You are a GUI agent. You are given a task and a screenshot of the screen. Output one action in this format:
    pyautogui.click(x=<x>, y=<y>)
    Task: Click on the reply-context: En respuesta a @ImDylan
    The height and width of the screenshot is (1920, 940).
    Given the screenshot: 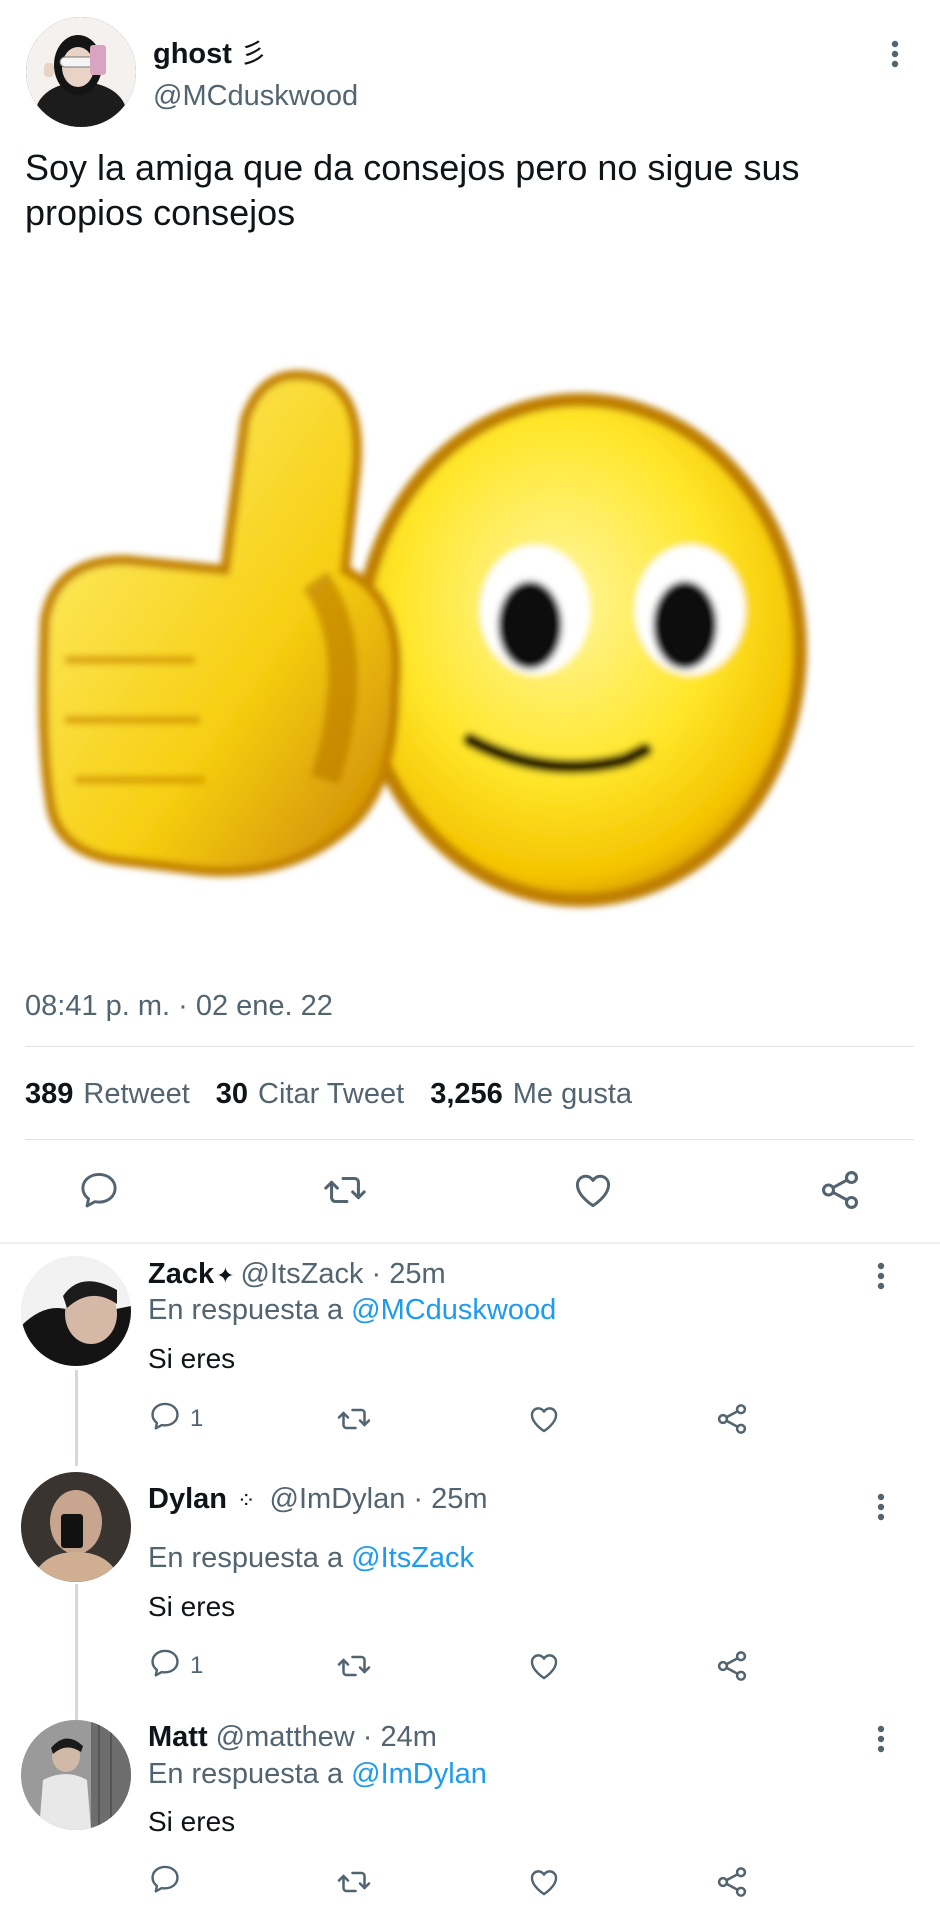 What is the action you would take?
    pyautogui.click(x=317, y=1774)
    